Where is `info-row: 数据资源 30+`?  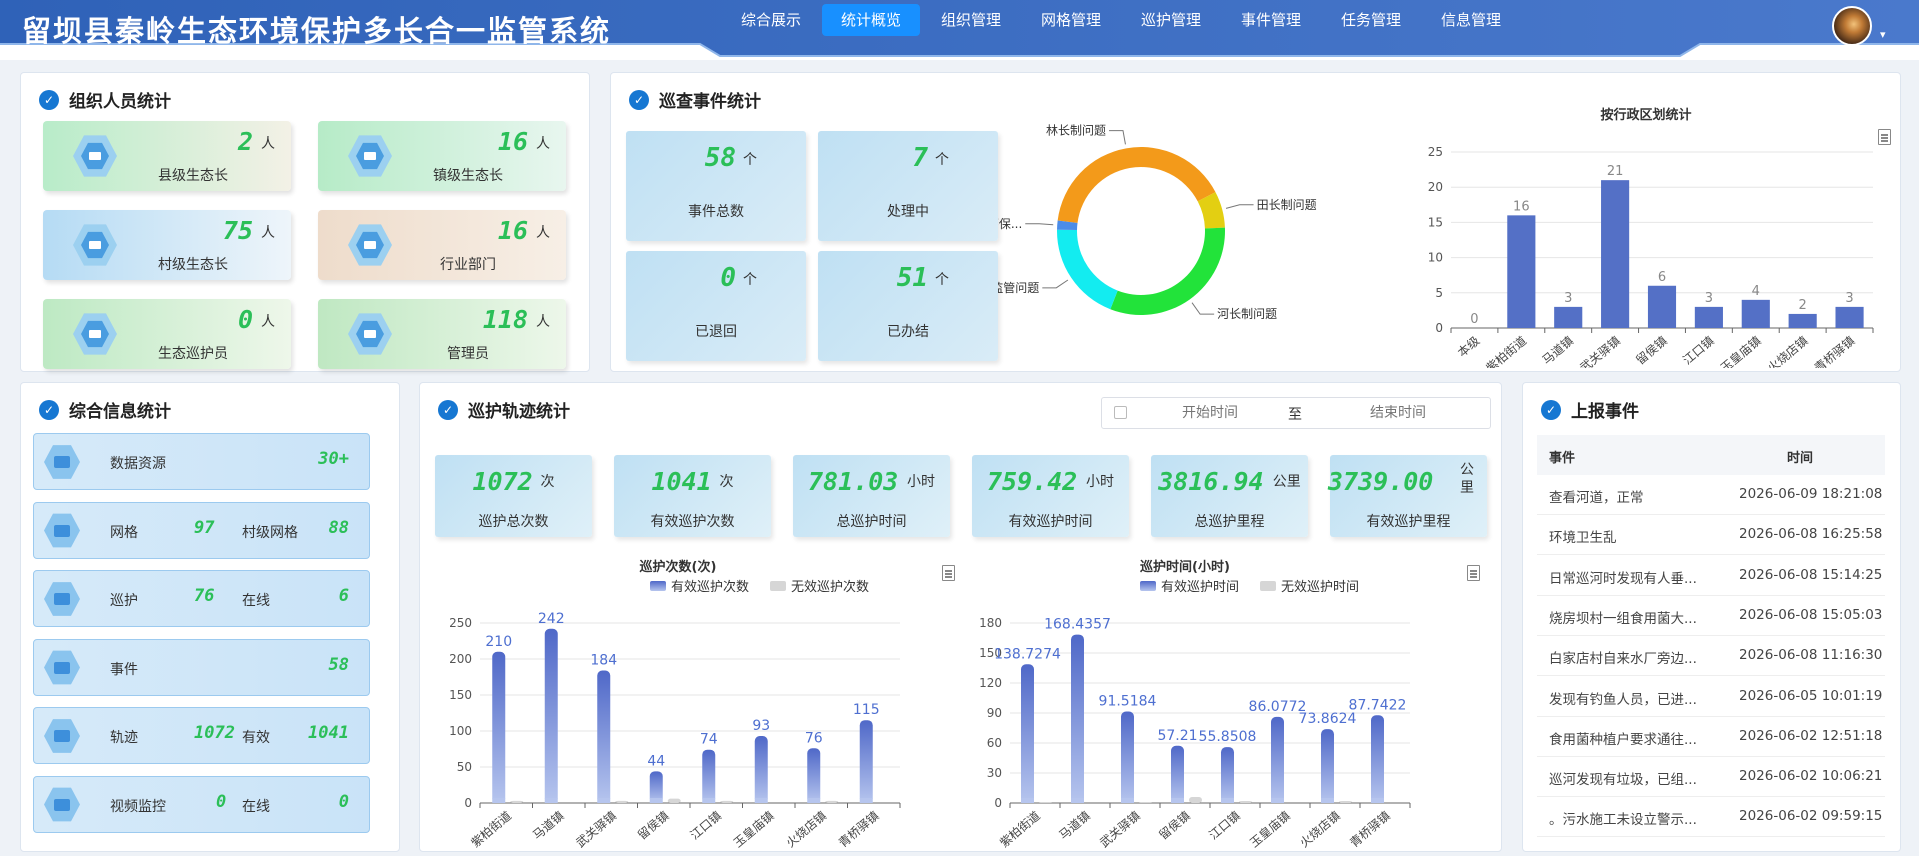
info-row: 数据资源 30+ is located at coordinates (201, 461).